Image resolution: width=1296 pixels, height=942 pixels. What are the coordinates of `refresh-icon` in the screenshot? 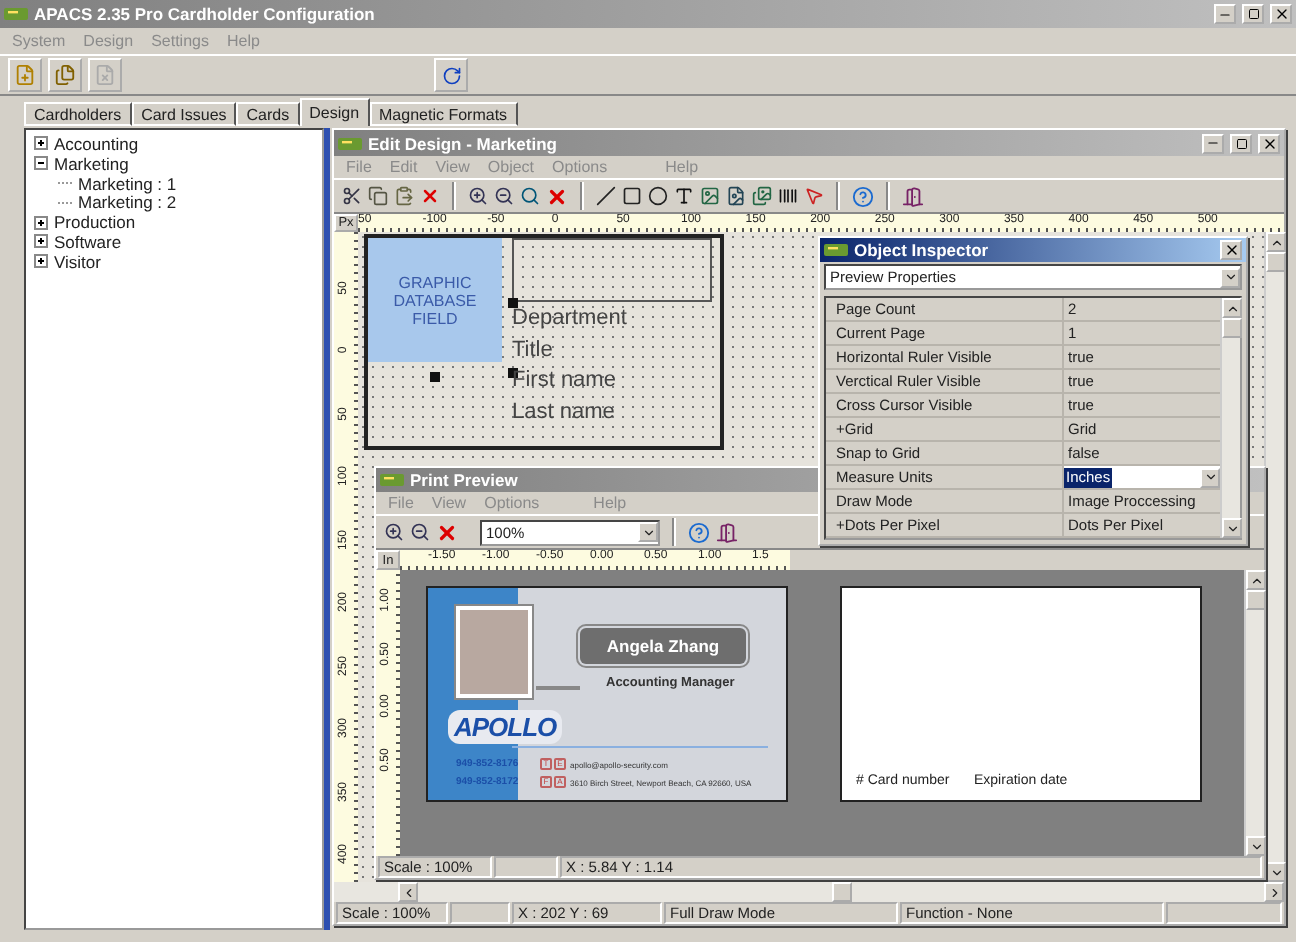 It's located at (451, 75).